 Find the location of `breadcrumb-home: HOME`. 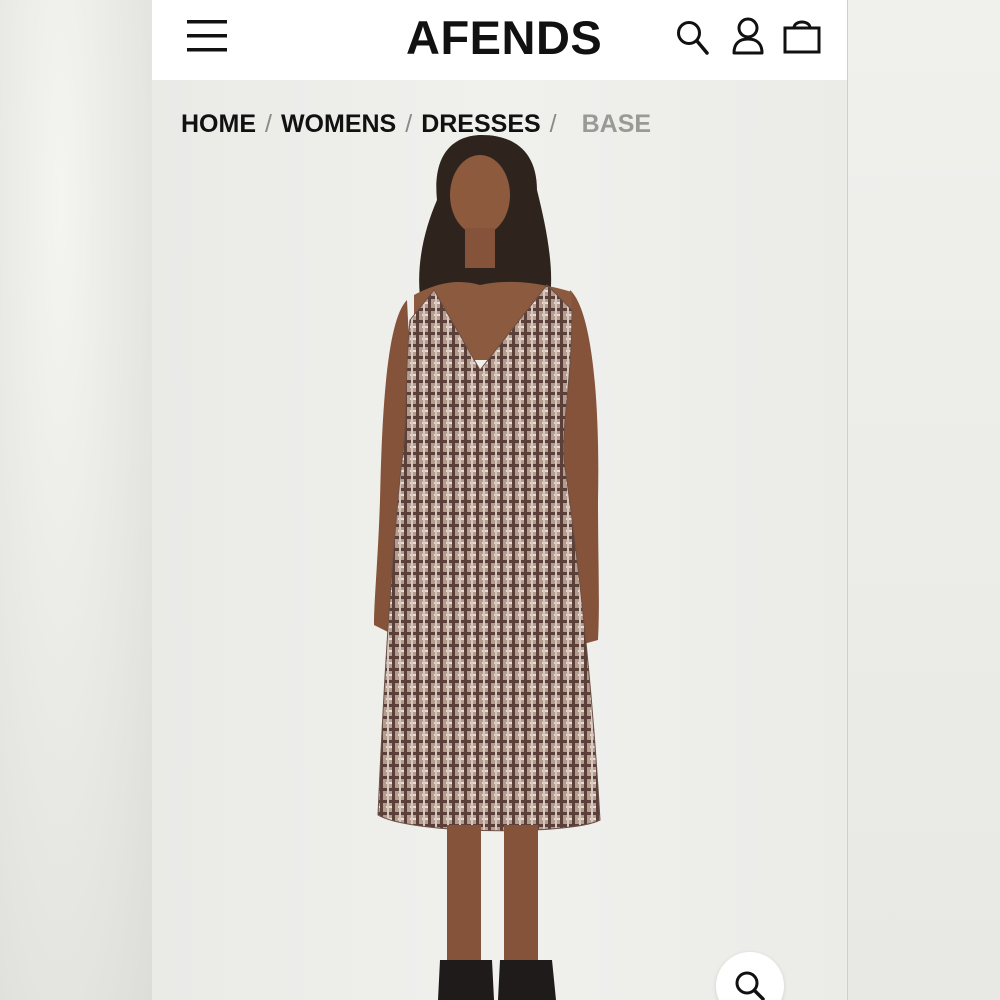

breadcrumb-home: HOME is located at coordinates (218, 124).